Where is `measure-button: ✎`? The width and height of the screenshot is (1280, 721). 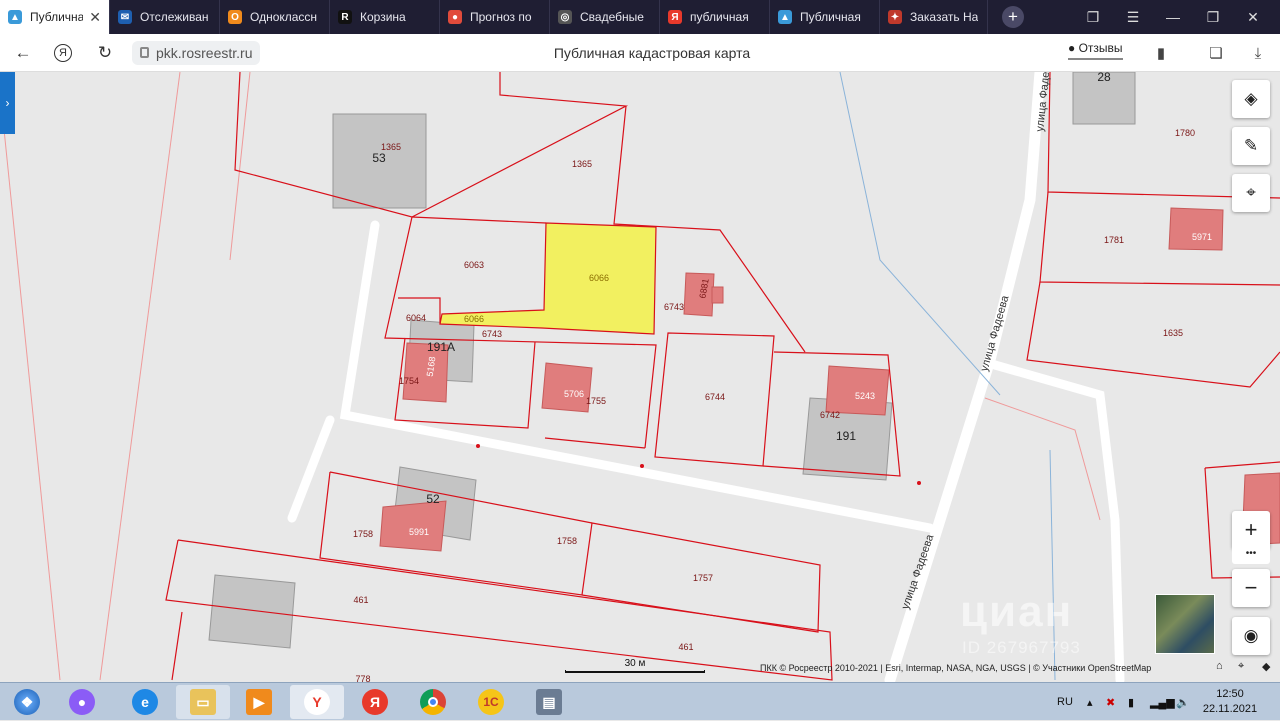 measure-button: ✎ is located at coordinates (1251, 146).